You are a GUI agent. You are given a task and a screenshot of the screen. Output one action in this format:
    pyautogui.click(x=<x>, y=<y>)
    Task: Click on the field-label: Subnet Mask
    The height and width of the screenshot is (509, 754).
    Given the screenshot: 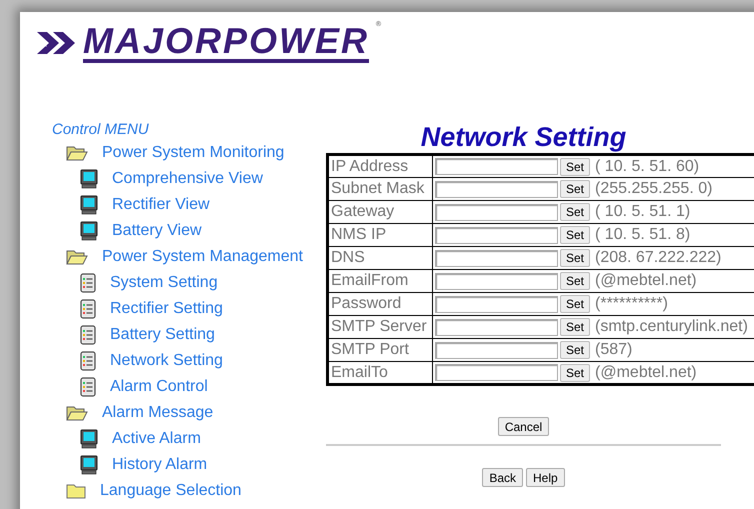 What is the action you would take?
    pyautogui.click(x=380, y=189)
    